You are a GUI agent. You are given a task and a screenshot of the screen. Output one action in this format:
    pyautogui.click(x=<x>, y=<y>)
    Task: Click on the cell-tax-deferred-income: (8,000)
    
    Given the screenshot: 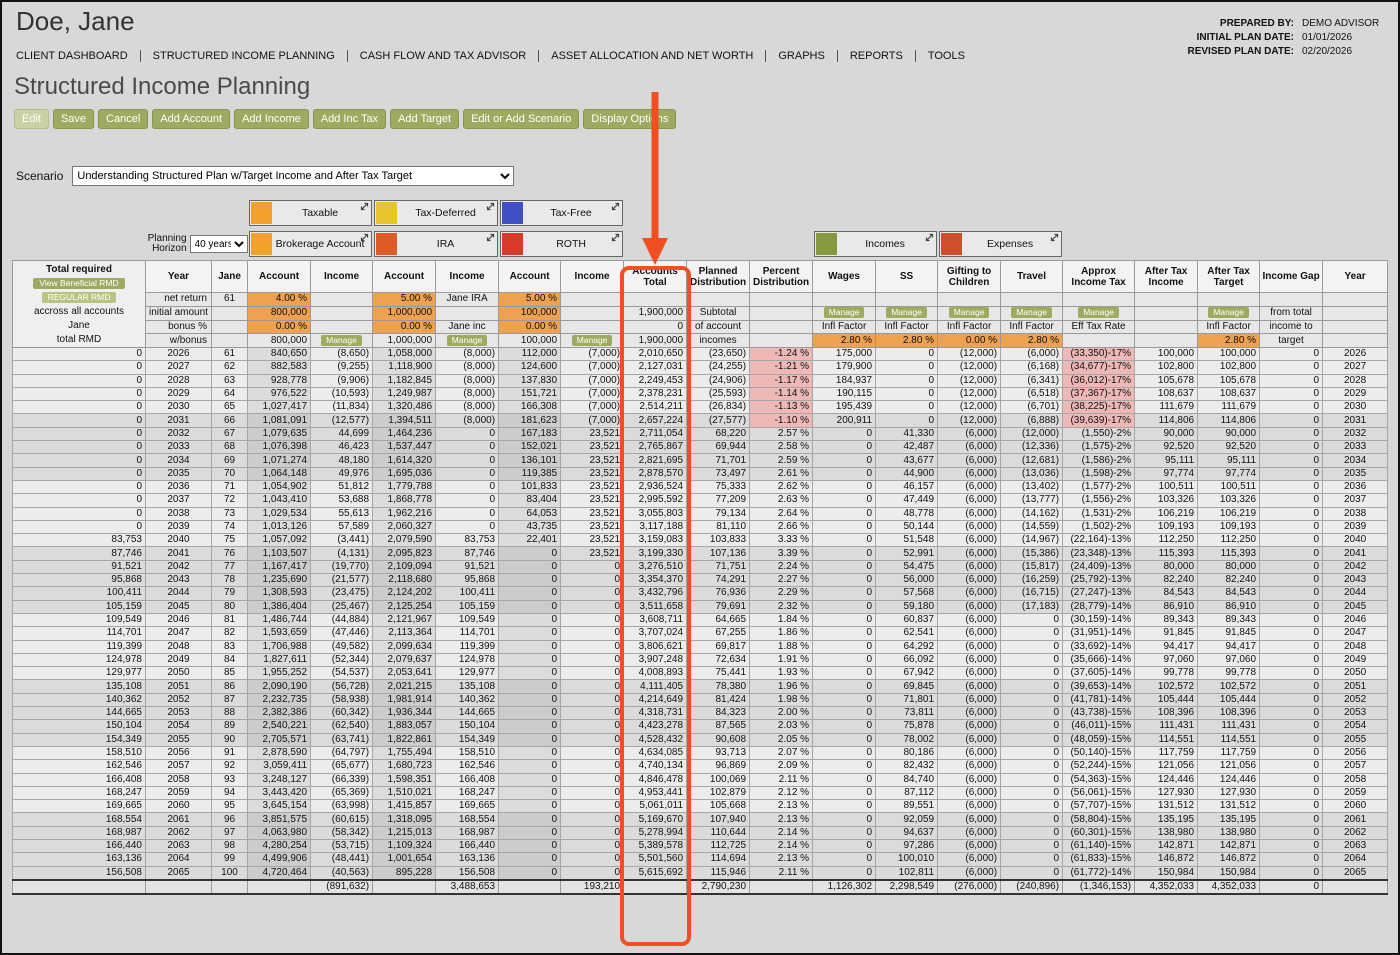 What is the action you would take?
    pyautogui.click(x=467, y=367)
    